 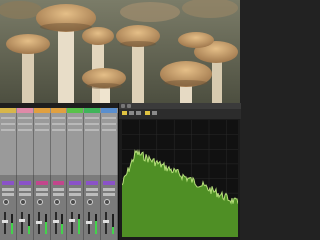 What do you see at coordinates (154, 113) in the screenshot?
I see `analyzer-settings-button` at bounding box center [154, 113].